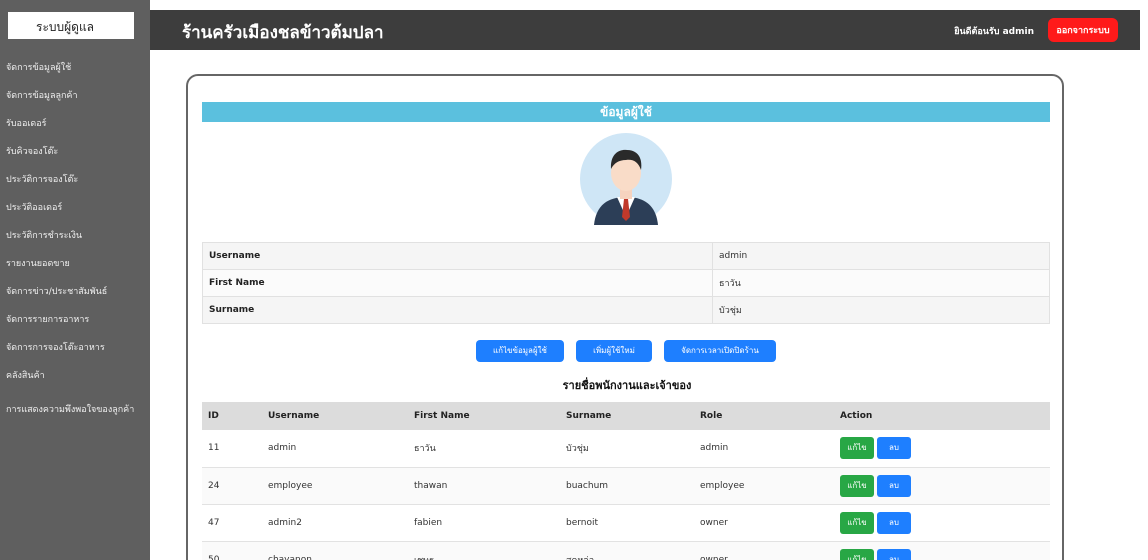 Image resolution: width=1148 pixels, height=560 pixels. Describe the element at coordinates (232, 523) in the screenshot. I see `cell-id: 47` at that location.